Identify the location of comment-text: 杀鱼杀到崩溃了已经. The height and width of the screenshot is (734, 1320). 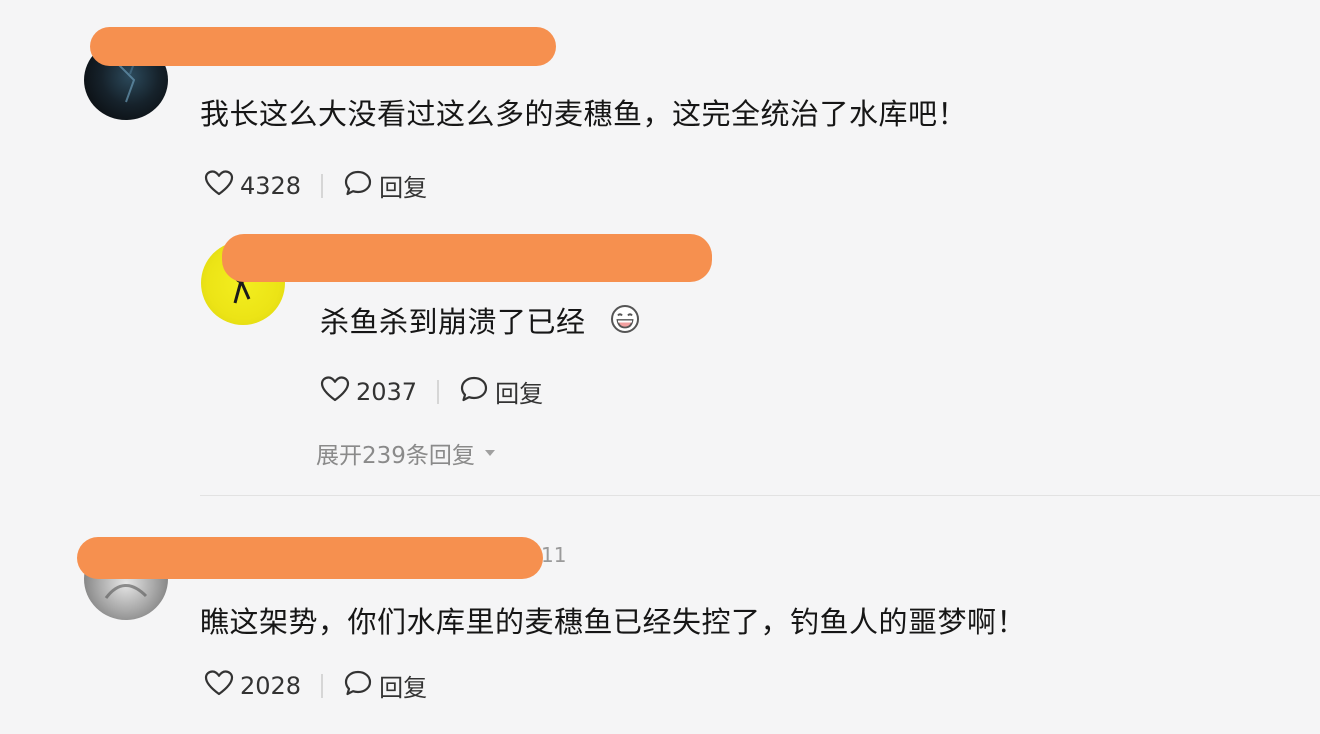
(480, 323).